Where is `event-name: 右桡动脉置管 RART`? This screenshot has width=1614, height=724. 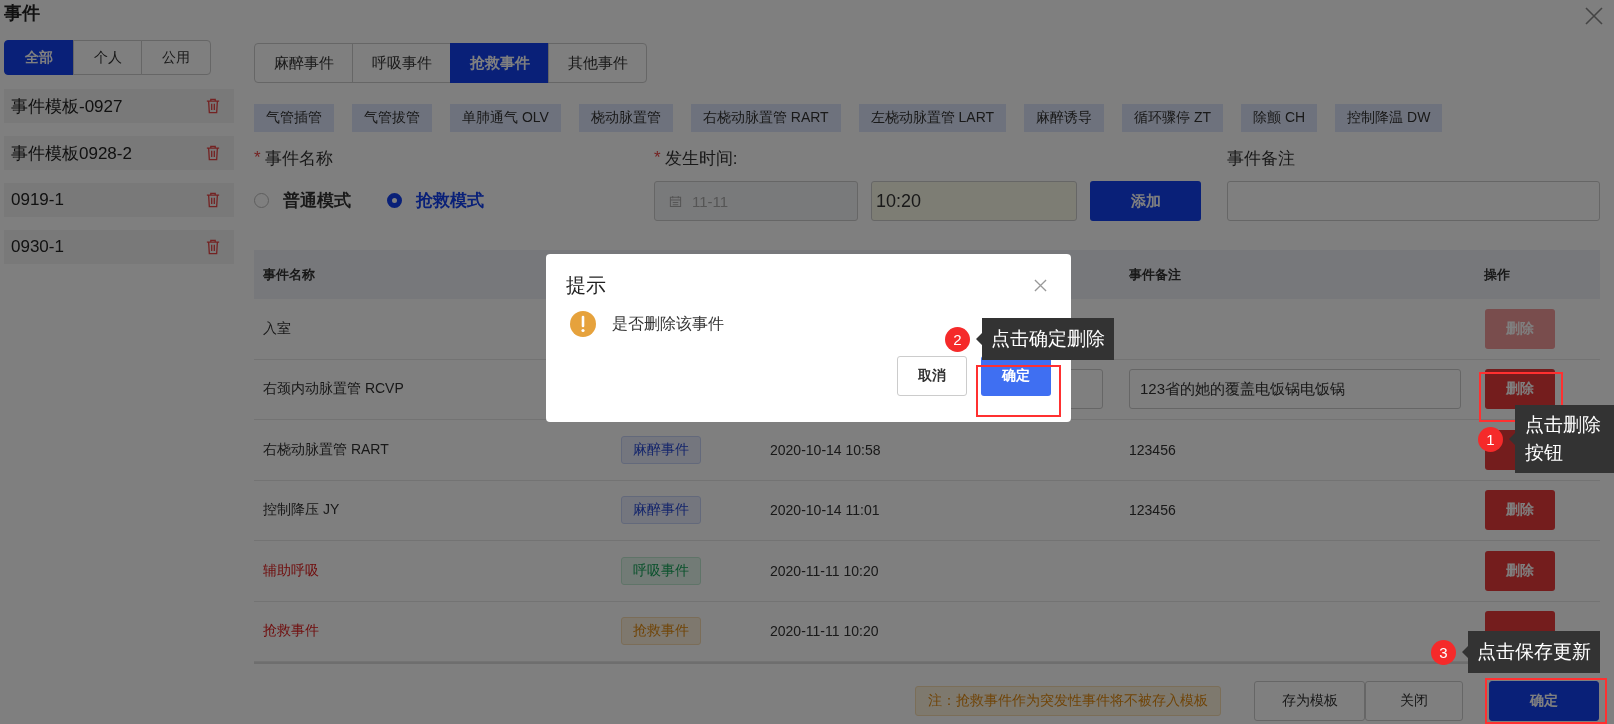
event-name: 右桡动脉置管 RART is located at coordinates (326, 449).